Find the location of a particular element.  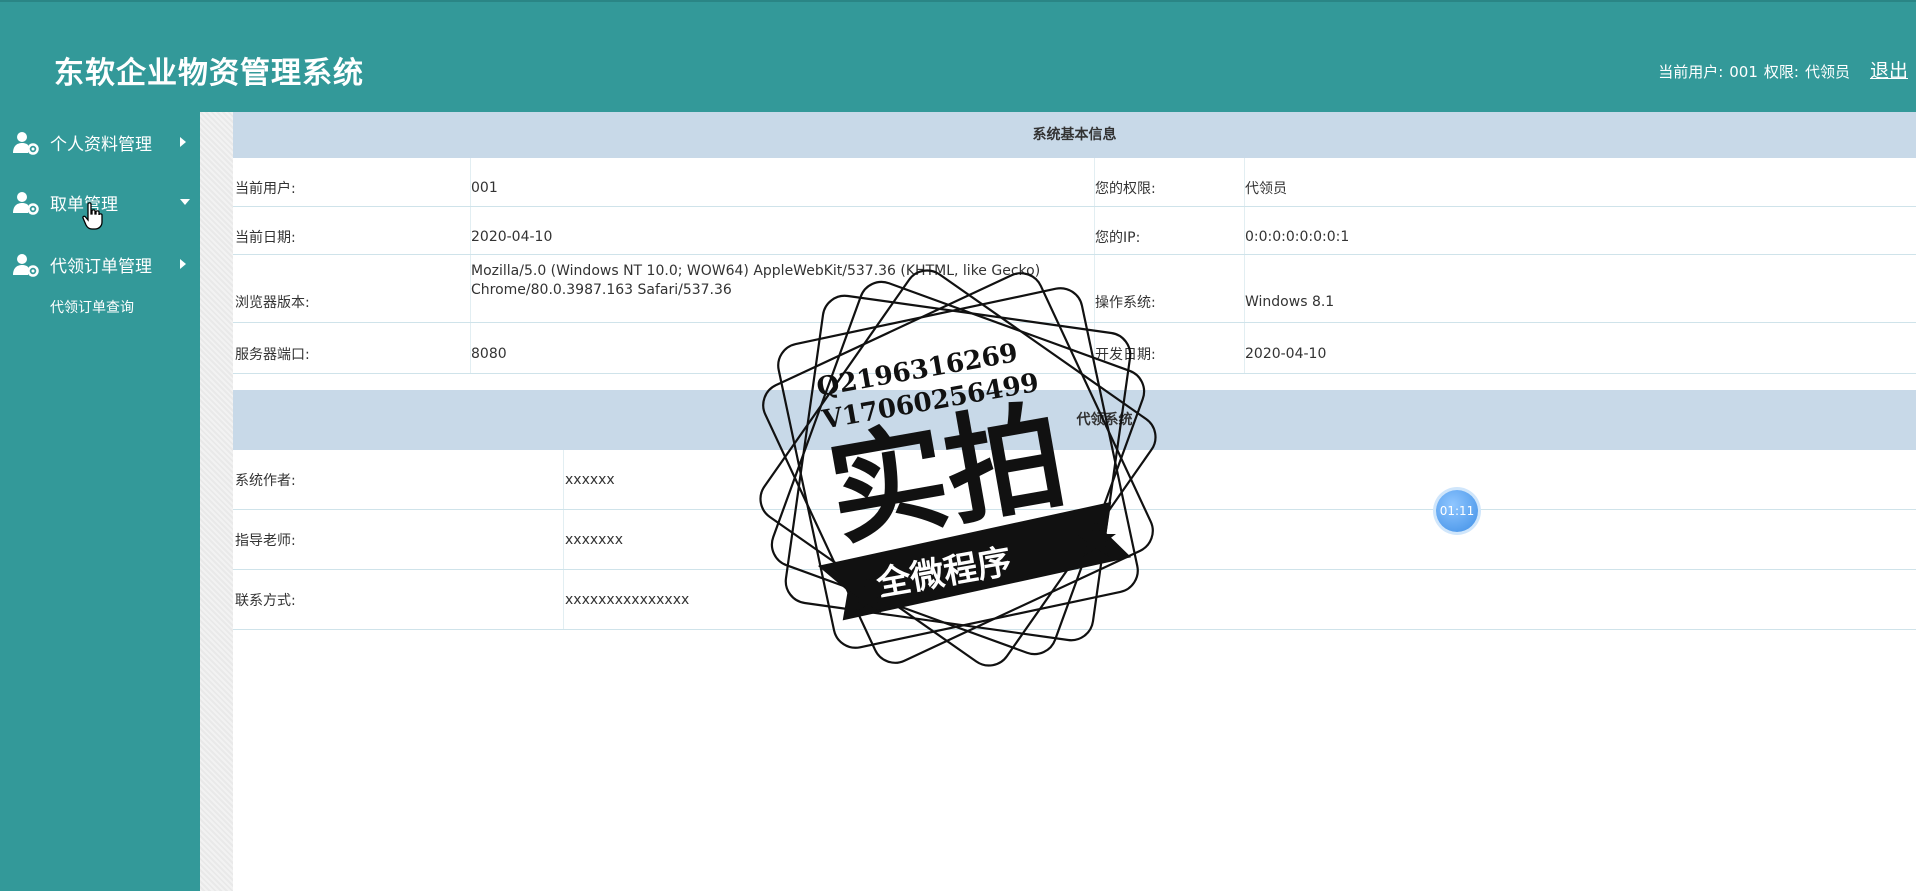

info-label: 您的权限: is located at coordinates (1125, 189).